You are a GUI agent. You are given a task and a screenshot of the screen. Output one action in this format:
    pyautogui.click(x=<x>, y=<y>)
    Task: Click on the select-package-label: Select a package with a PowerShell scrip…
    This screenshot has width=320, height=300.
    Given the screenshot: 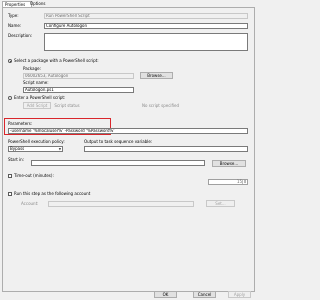 What is the action you would take?
    pyautogui.click(x=56, y=60)
    